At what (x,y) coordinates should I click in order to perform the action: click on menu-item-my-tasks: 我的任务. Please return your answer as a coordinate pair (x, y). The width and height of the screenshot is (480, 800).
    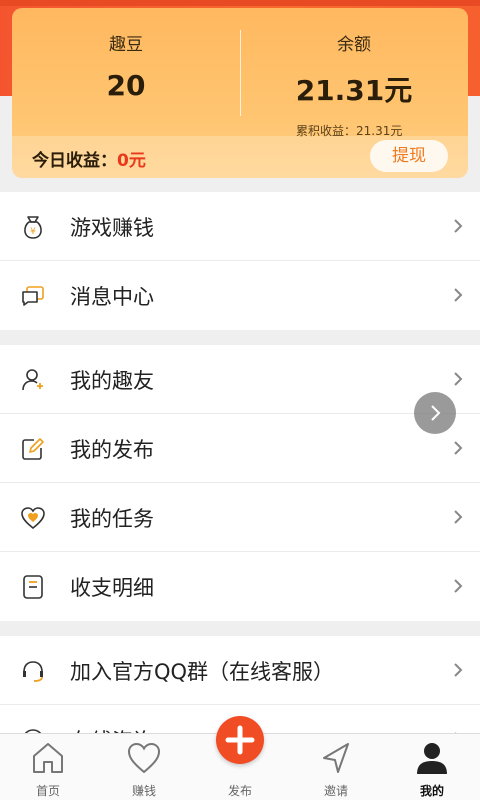
    Looking at the image, I should click on (240, 517).